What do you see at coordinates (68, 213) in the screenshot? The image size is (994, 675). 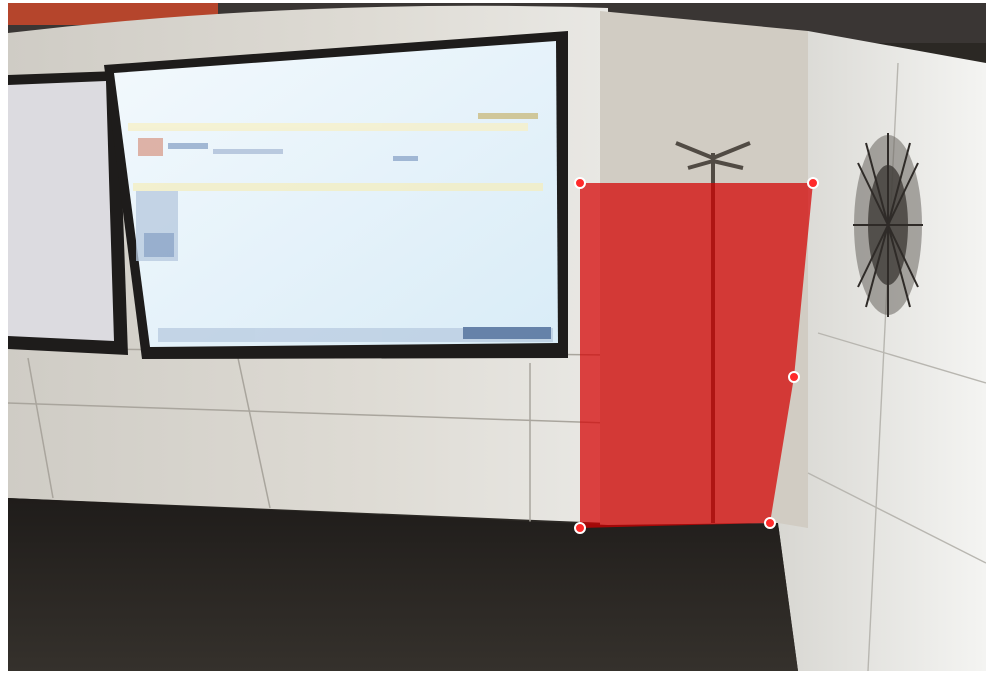 I see `left-monitor` at bounding box center [68, 213].